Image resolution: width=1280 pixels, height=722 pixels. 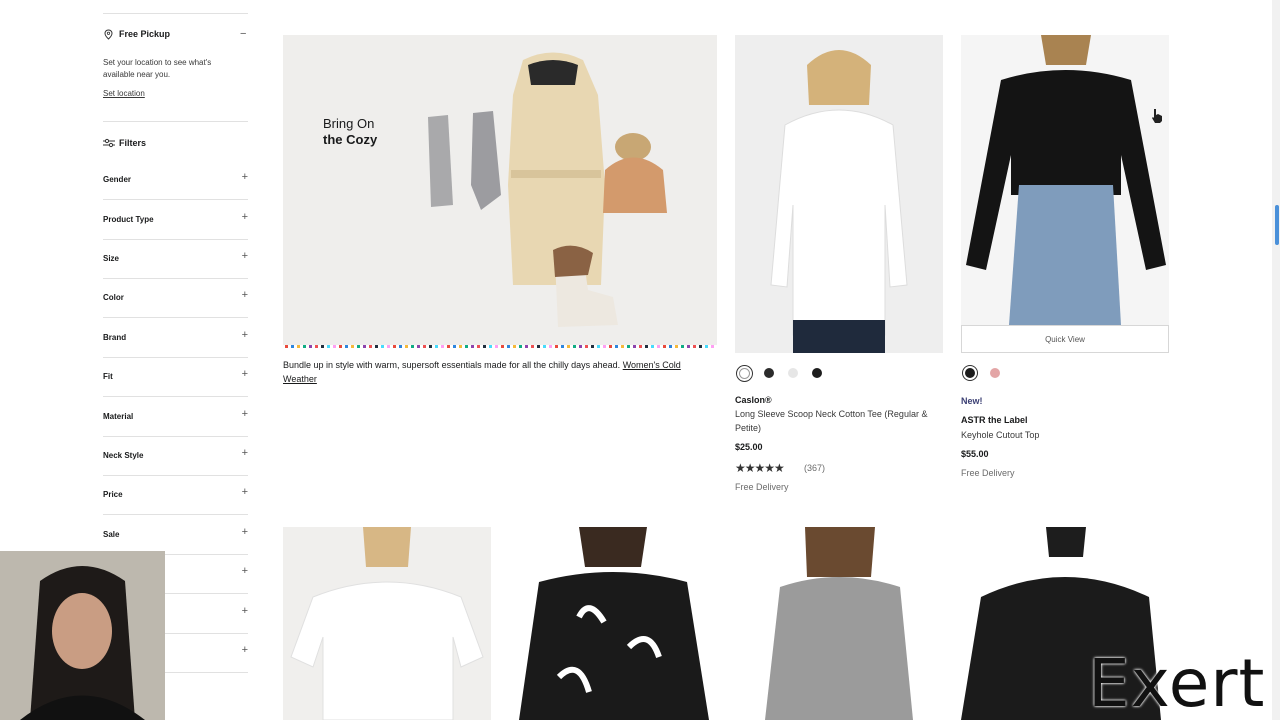 What do you see at coordinates (175, 180) in the screenshot?
I see `filter-gender: Gender +` at bounding box center [175, 180].